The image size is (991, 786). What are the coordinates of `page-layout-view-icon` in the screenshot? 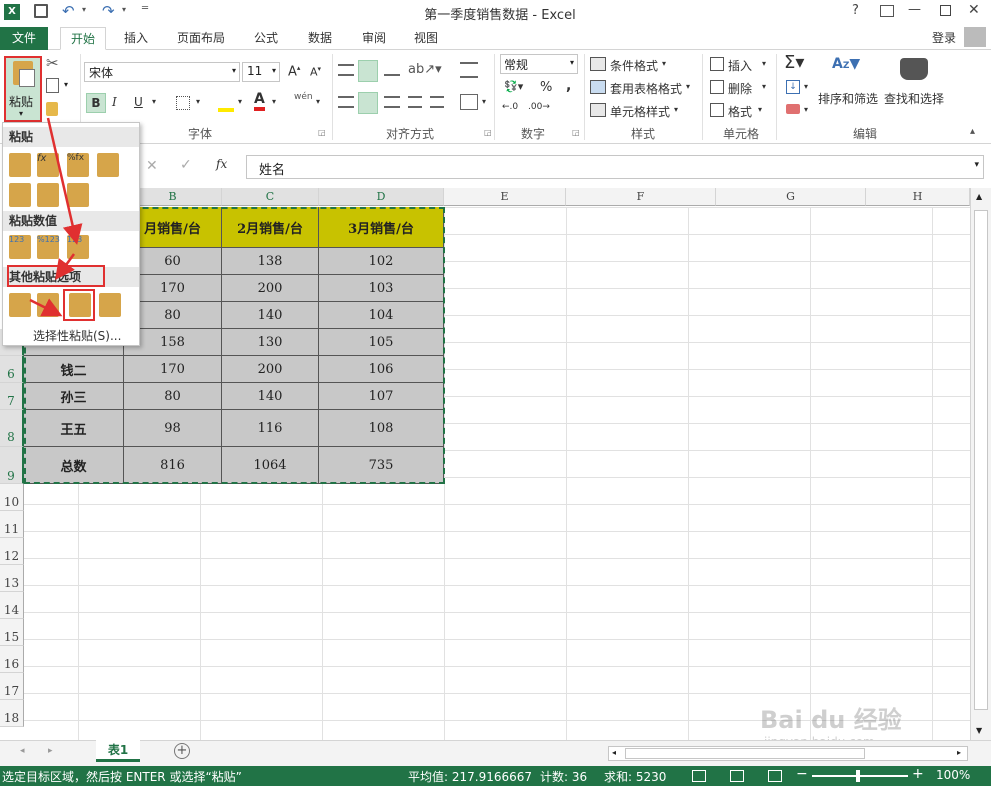 It's located at (737, 776).